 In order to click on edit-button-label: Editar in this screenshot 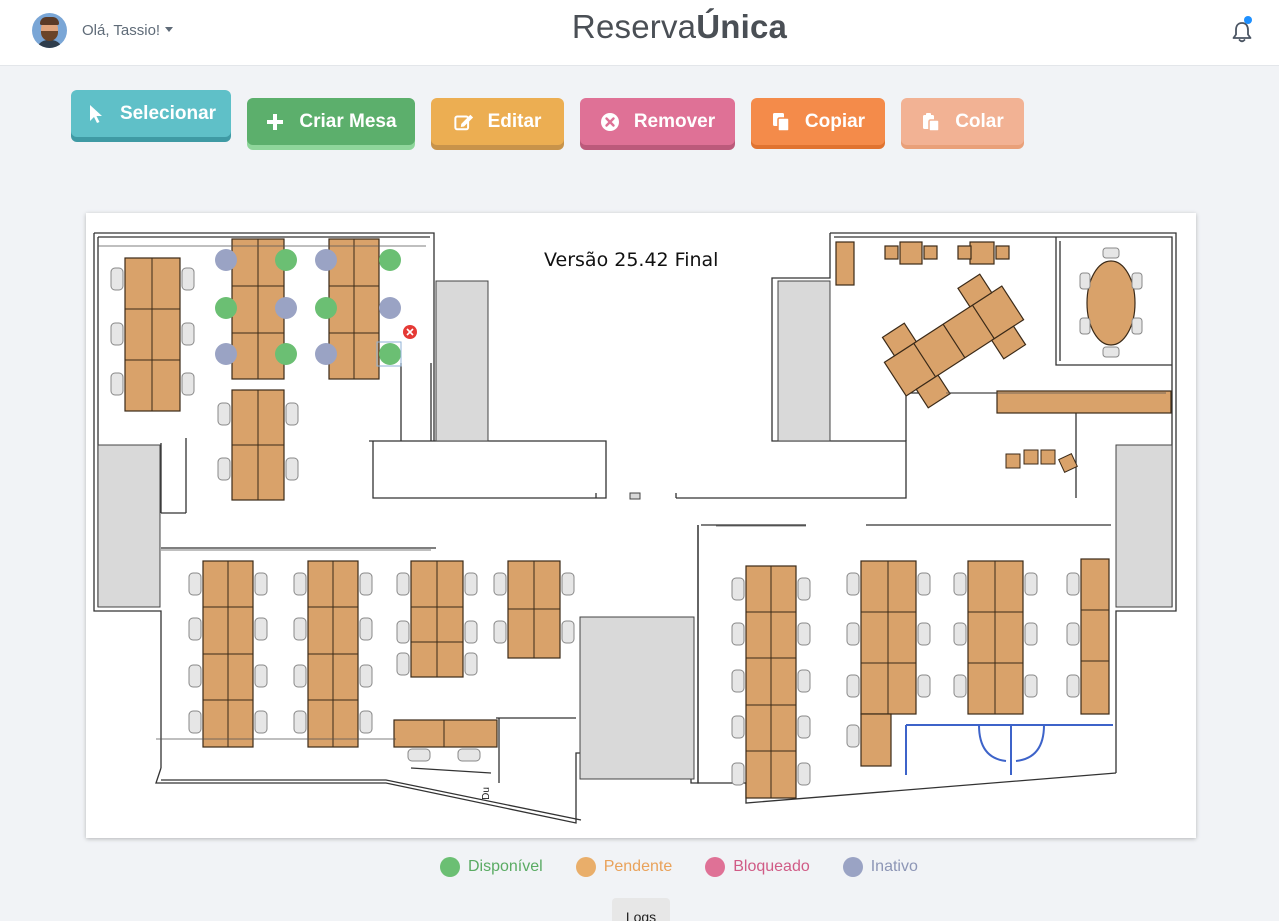, I will do `click(514, 121)`.